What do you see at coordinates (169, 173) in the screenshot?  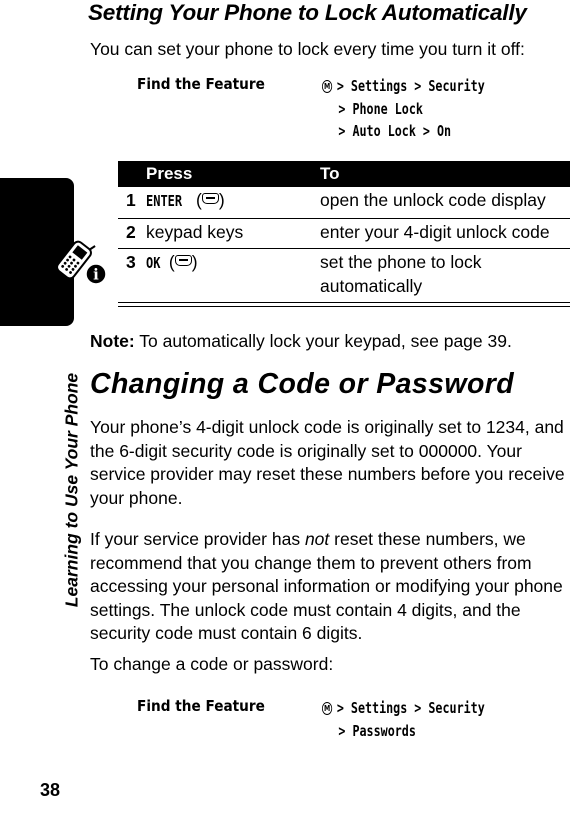 I see `header-press: Press` at bounding box center [169, 173].